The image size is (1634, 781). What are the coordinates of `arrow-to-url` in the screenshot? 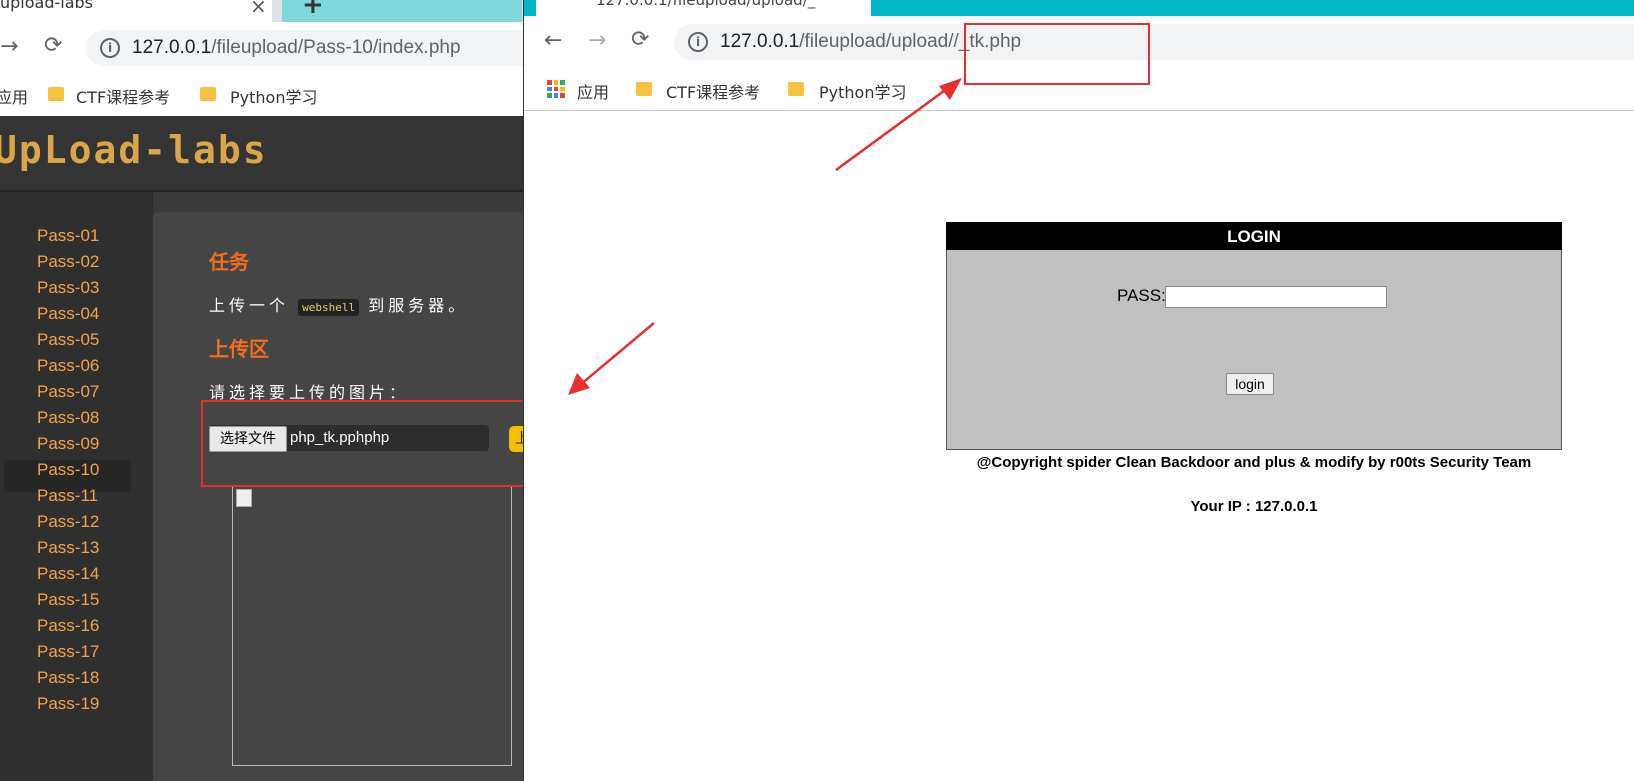 It's located at (898, 125).